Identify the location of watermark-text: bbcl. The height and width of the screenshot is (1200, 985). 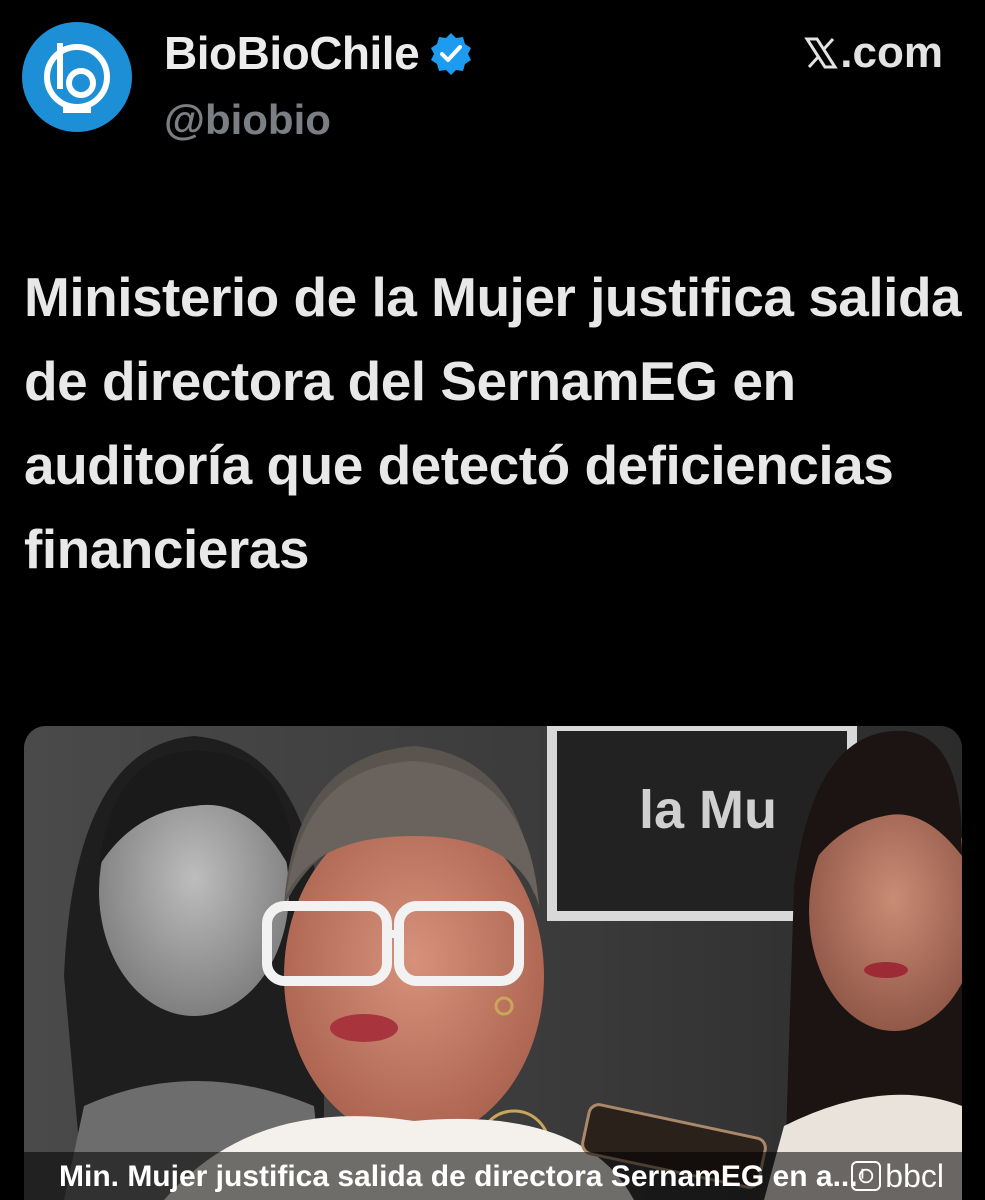
(914, 1175).